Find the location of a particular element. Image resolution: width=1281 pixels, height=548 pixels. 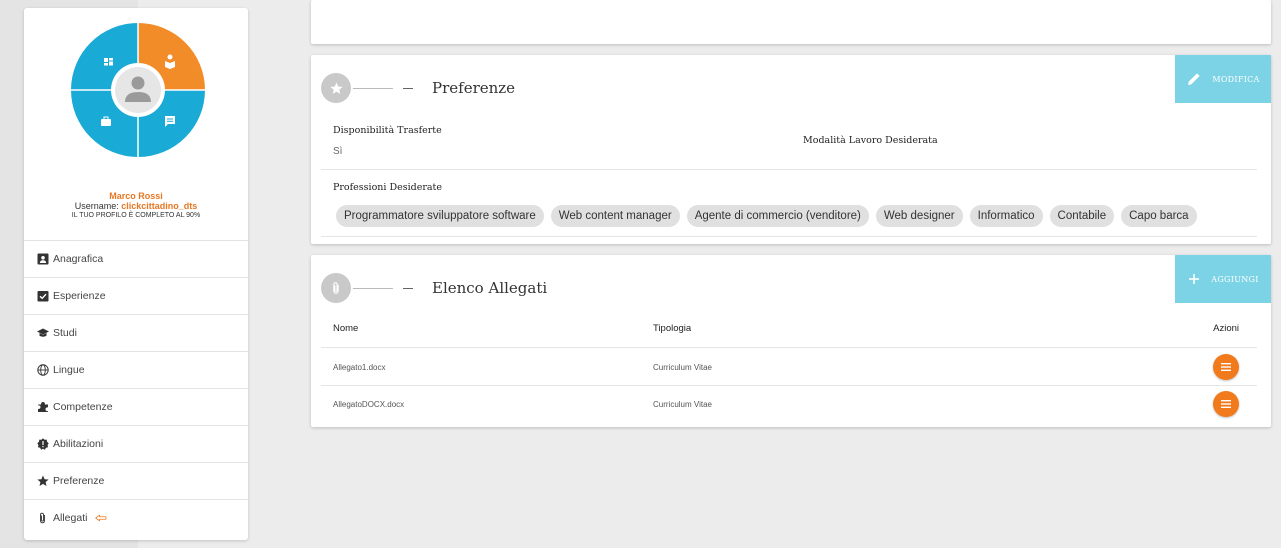

add-attachment-button: AGGIUNGI is located at coordinates (1223, 279).